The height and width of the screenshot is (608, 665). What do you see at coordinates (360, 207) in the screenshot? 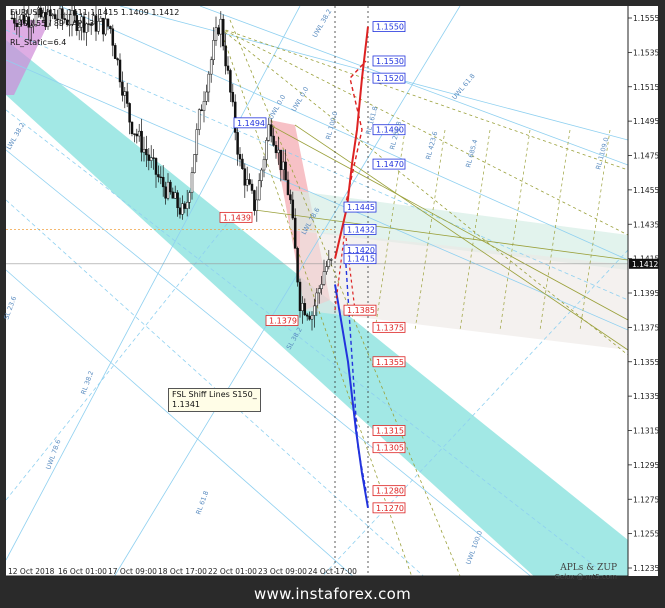
I see `price-level-label: 1.1445` at bounding box center [360, 207].